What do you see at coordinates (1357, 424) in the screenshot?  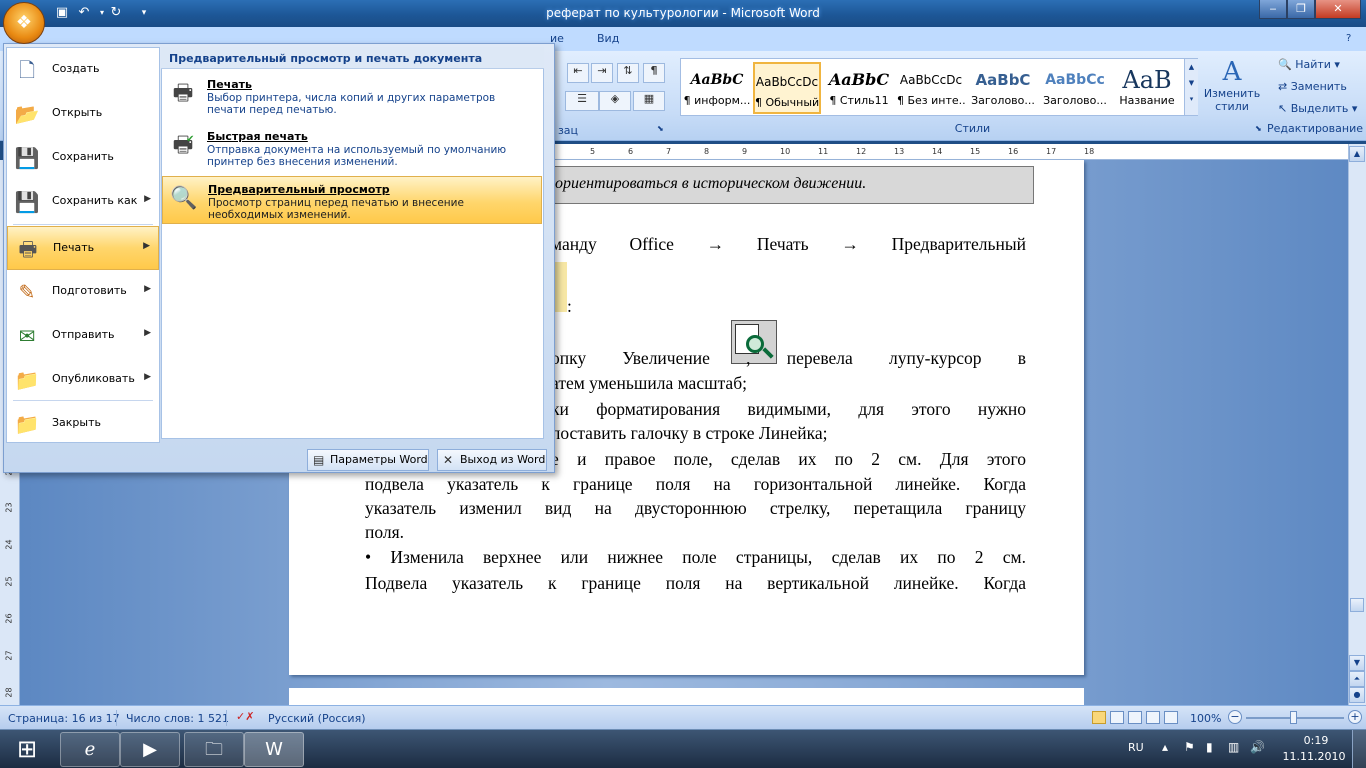 I see `vertical-scrollbar` at bounding box center [1357, 424].